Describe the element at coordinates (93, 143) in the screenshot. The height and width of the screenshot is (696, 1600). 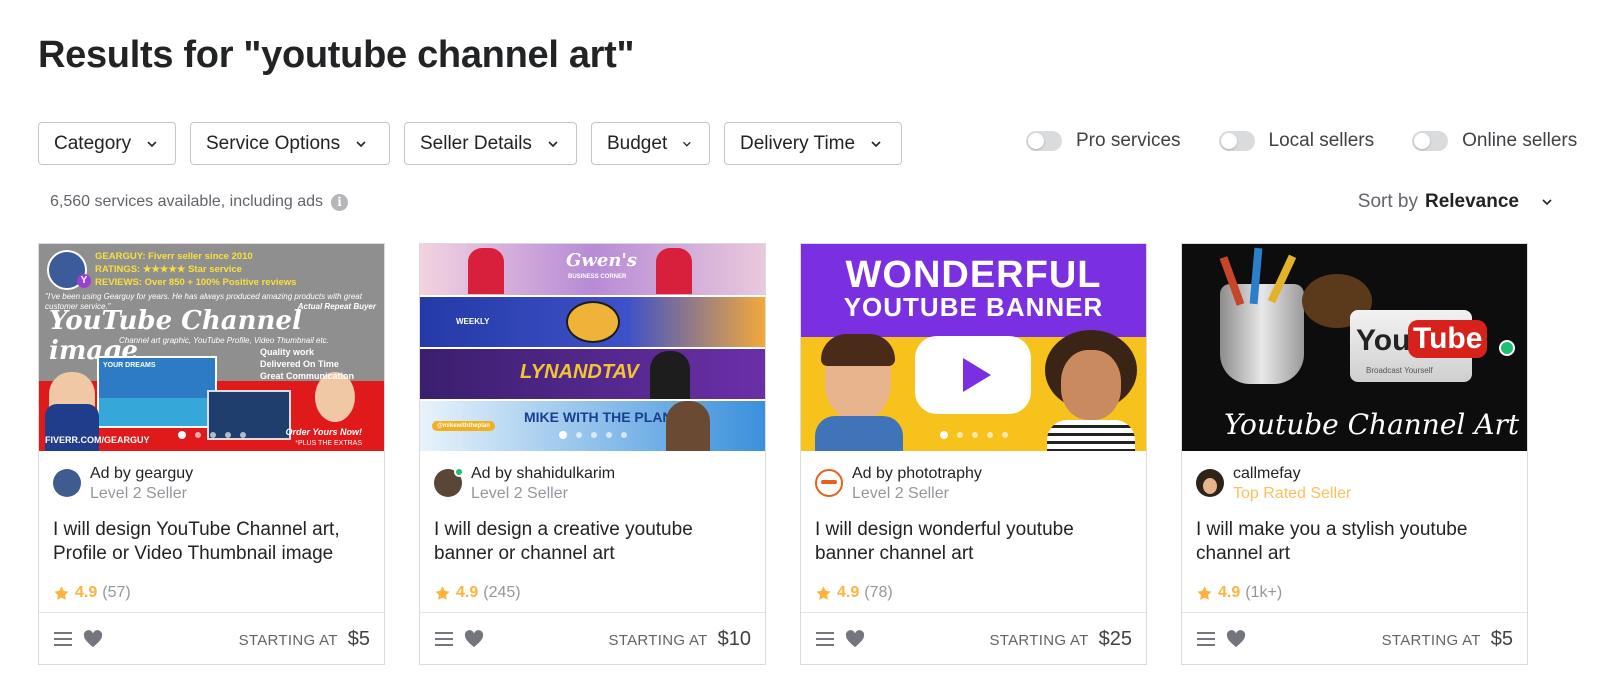
I see `filter-label: Category` at that location.